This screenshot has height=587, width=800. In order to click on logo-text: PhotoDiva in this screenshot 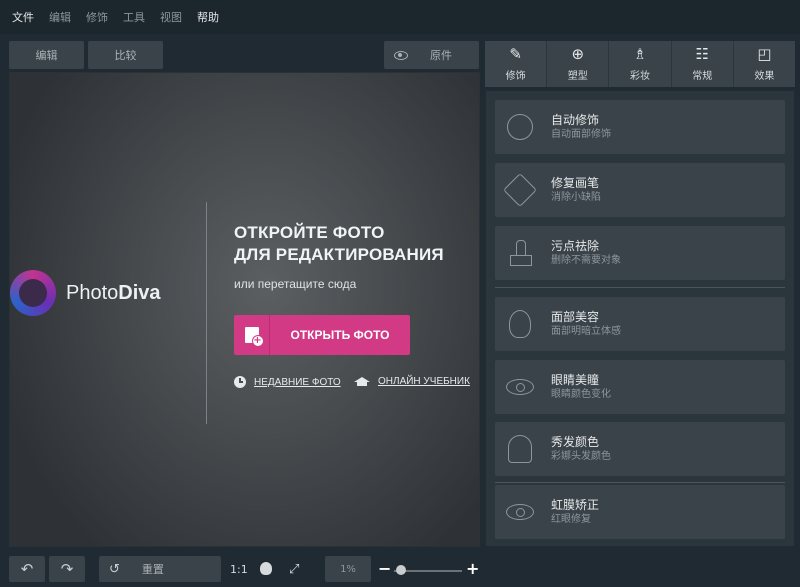, I will do `click(113, 292)`.